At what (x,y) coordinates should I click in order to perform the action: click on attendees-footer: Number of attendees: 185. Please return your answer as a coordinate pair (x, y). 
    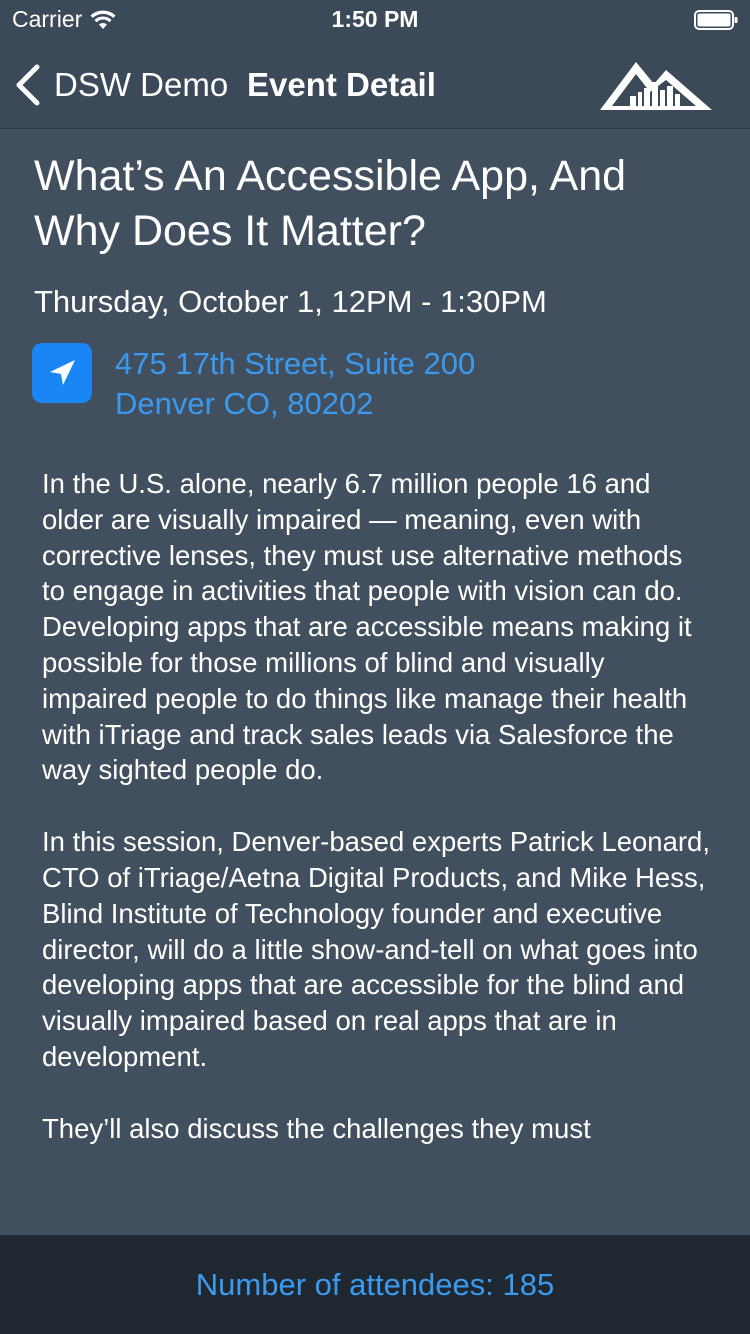
    Looking at the image, I should click on (375, 1284).